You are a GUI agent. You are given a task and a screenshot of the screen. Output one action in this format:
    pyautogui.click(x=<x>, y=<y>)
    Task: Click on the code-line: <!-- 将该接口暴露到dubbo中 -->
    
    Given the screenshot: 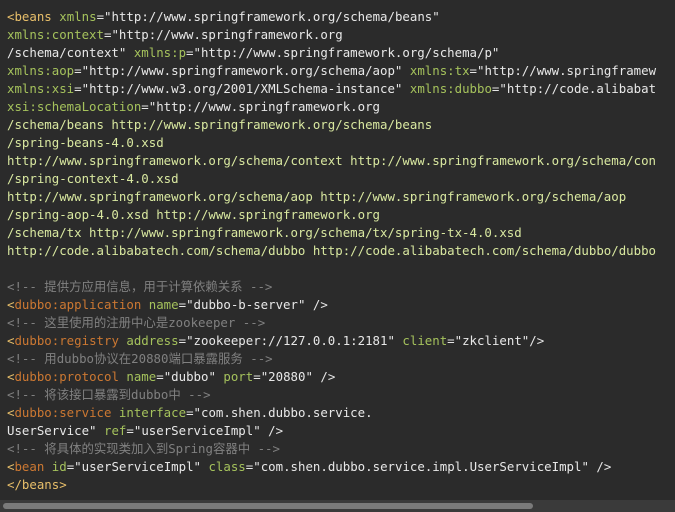 What is the action you would take?
    pyautogui.click(x=331, y=395)
    